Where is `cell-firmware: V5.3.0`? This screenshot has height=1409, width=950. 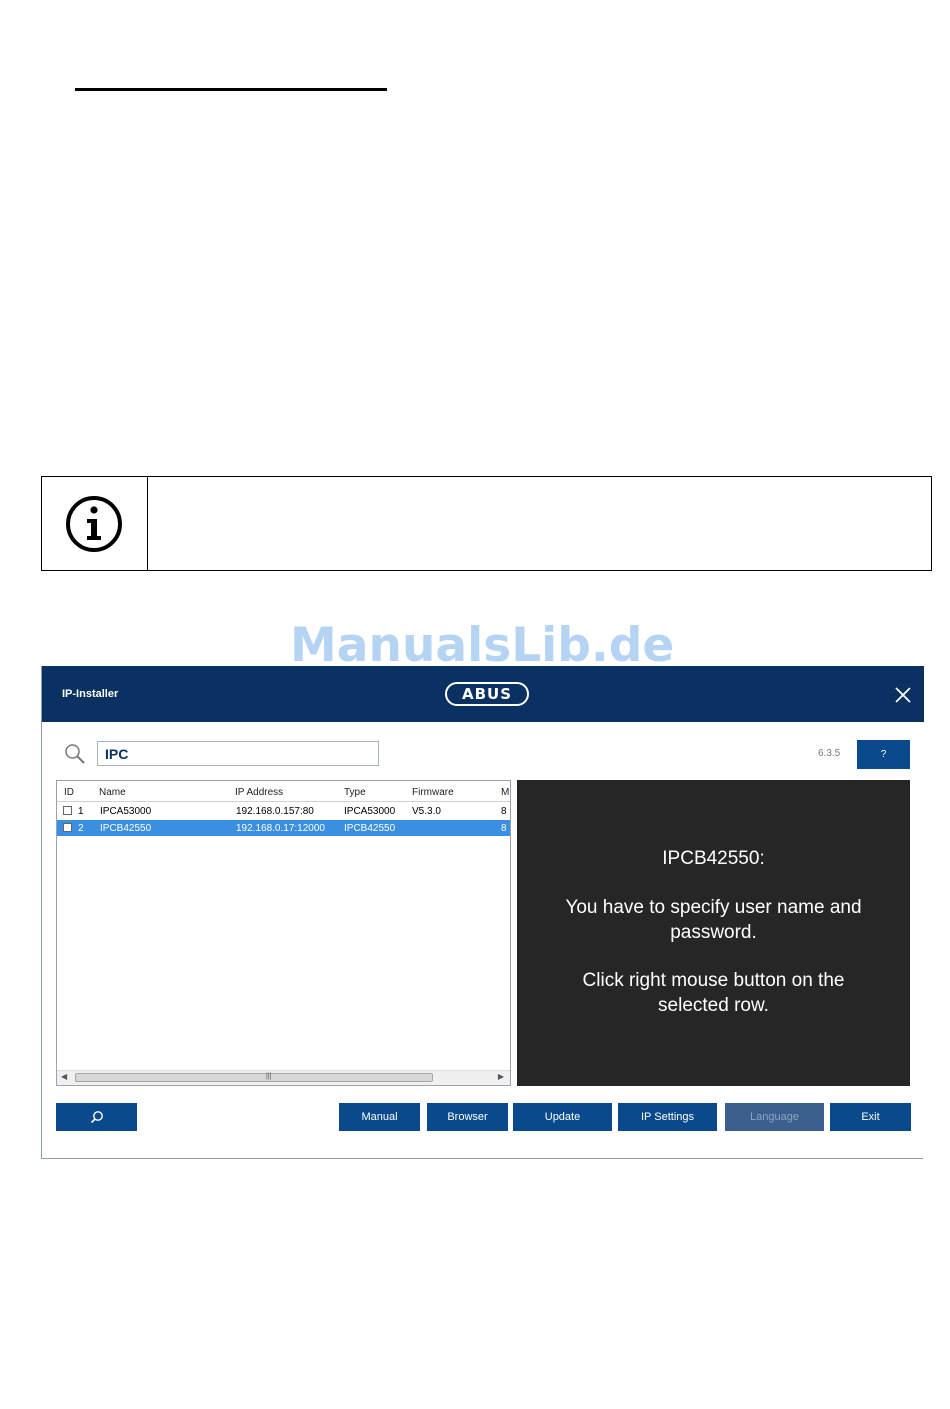
cell-firmware: V5.3.0 is located at coordinates (426, 811).